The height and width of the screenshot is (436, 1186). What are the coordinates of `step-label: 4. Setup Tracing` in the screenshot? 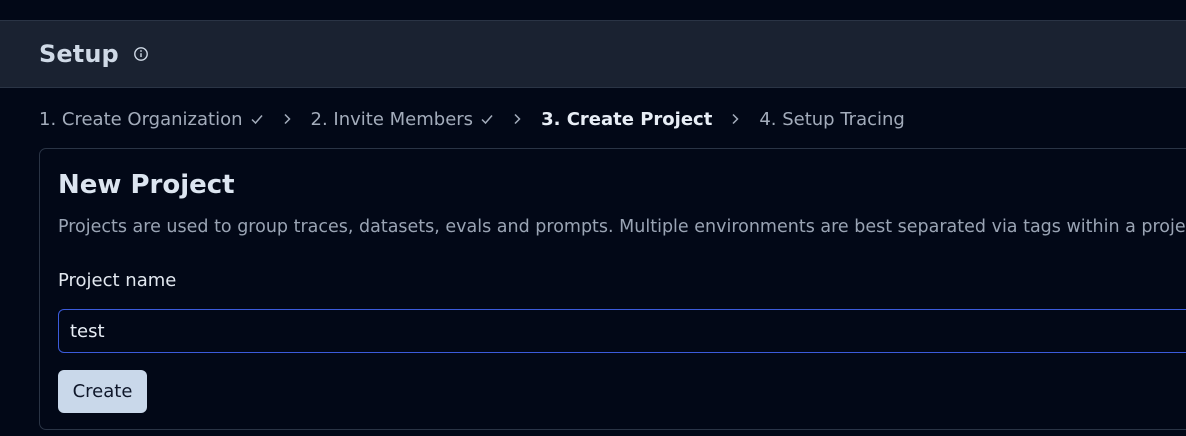 It's located at (832, 119).